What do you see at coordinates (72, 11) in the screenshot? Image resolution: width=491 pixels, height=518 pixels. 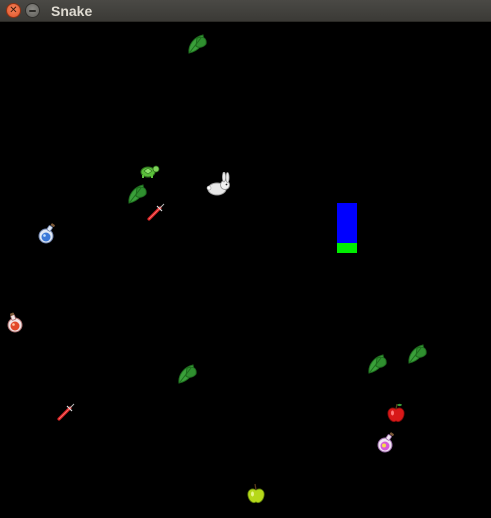 I see `window-title: Snake` at bounding box center [72, 11].